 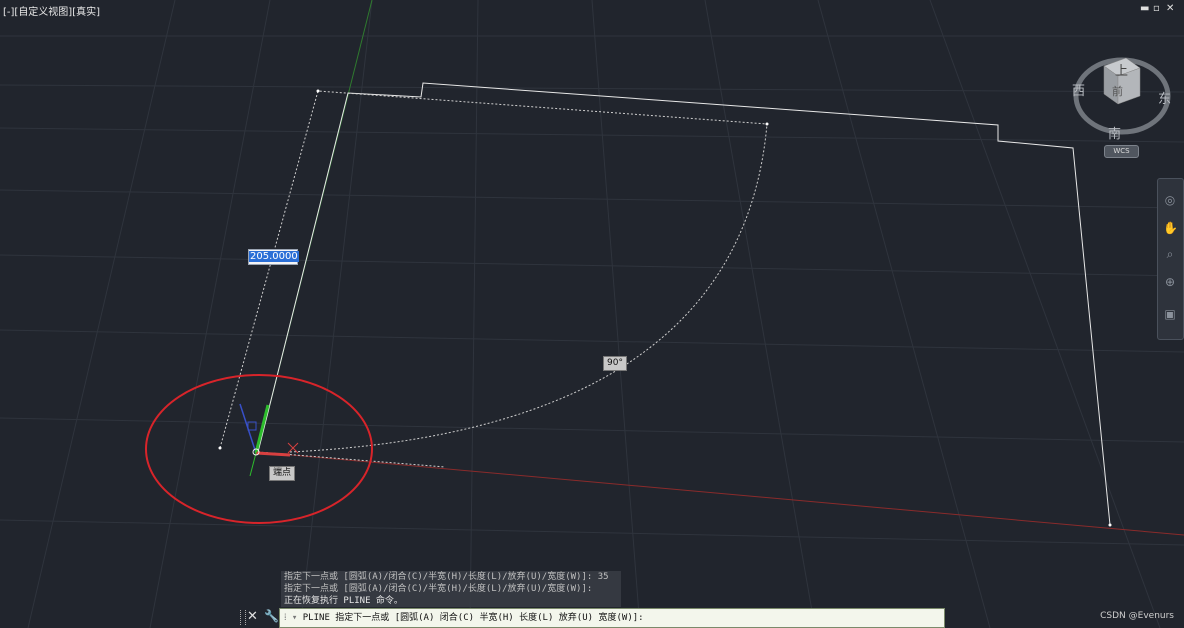 I want to click on viewcube-top-label: 上, so click(x=1121, y=69).